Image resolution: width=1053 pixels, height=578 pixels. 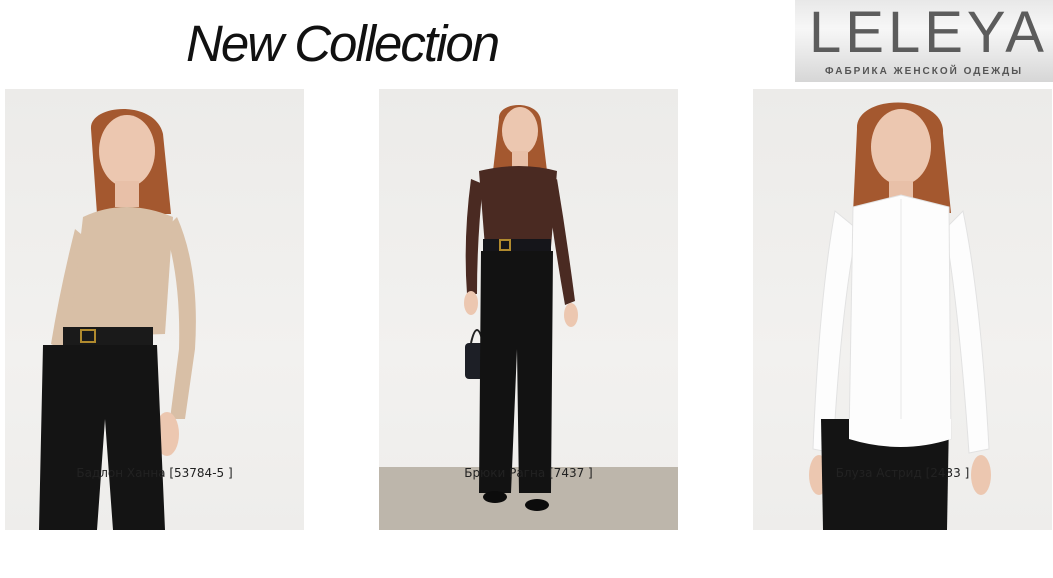 I want to click on brand-logo: LELEYA ФАБРИКА ЖЕНСКОЙ ОДЕЖДЫ, so click(x=924, y=41).